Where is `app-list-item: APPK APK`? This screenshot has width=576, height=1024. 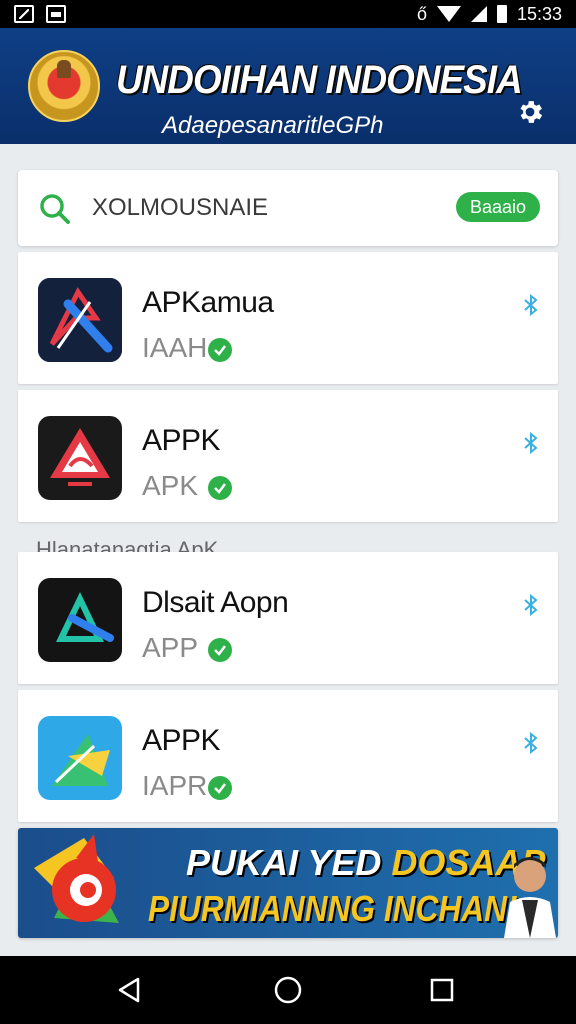
app-list-item: APPK APK is located at coordinates (288, 456).